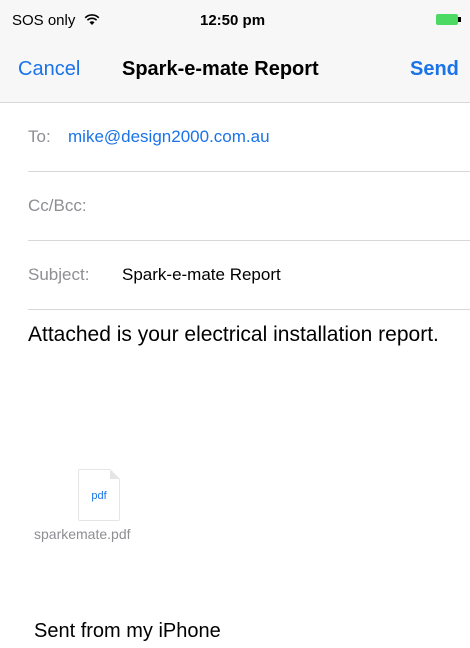  I want to click on to-recipient: mike@design2000.com.au, so click(169, 137).